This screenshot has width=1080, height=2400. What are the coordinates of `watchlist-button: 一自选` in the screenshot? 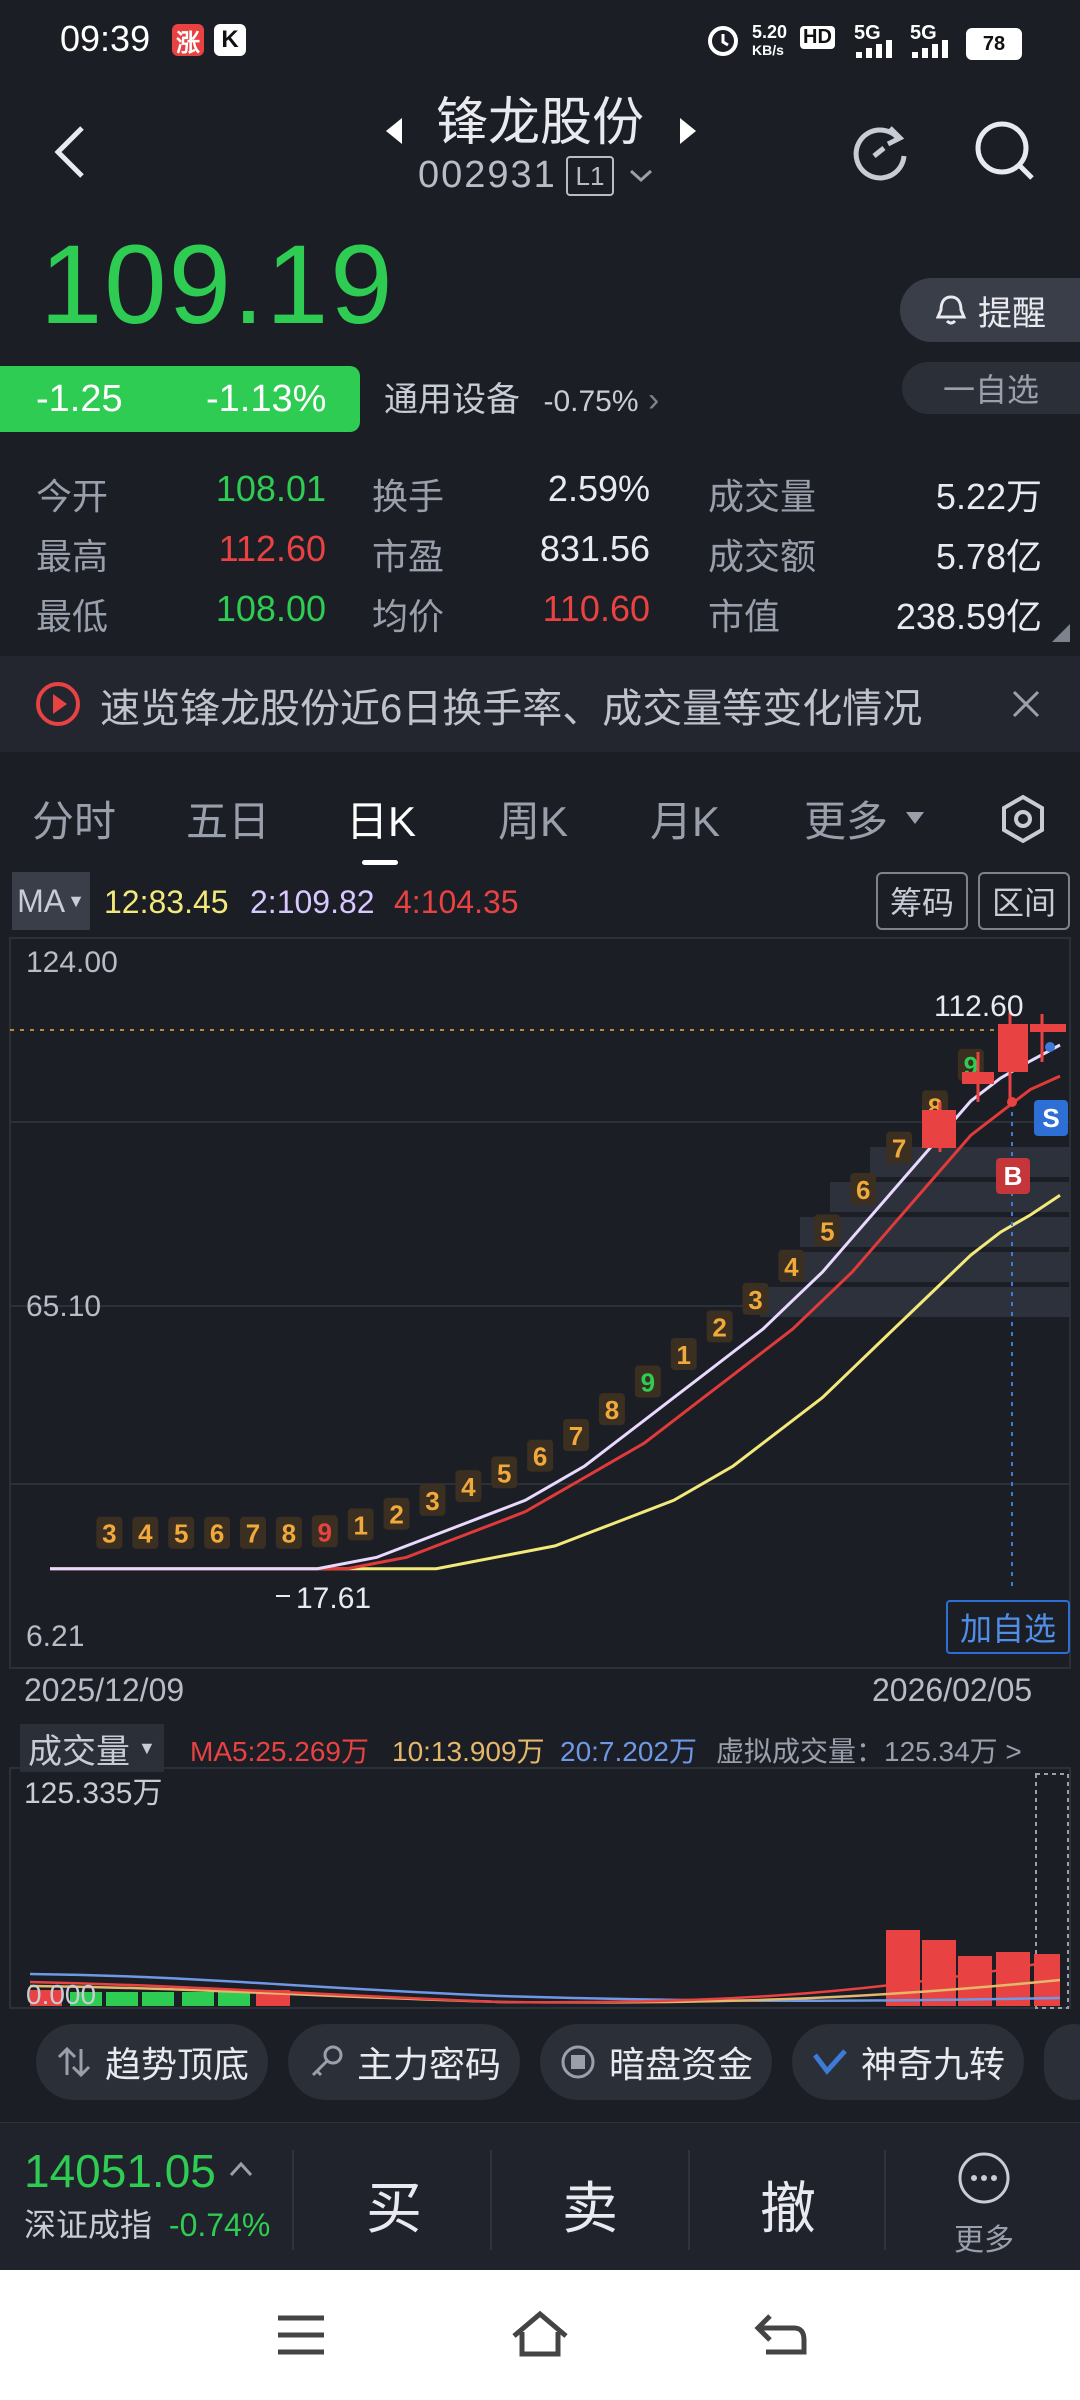 It's located at (991, 388).